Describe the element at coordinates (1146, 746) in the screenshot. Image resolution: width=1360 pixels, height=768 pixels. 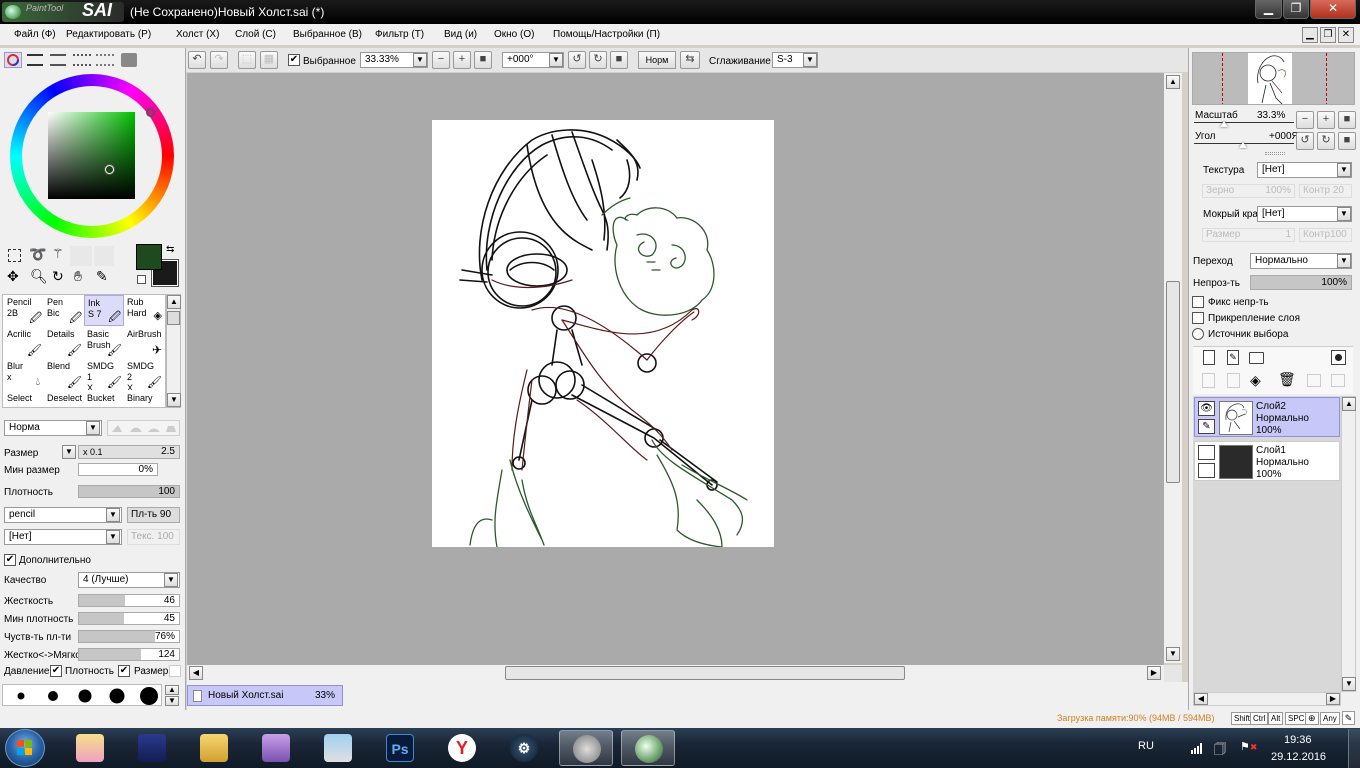
I see `input-language: RU` at that location.